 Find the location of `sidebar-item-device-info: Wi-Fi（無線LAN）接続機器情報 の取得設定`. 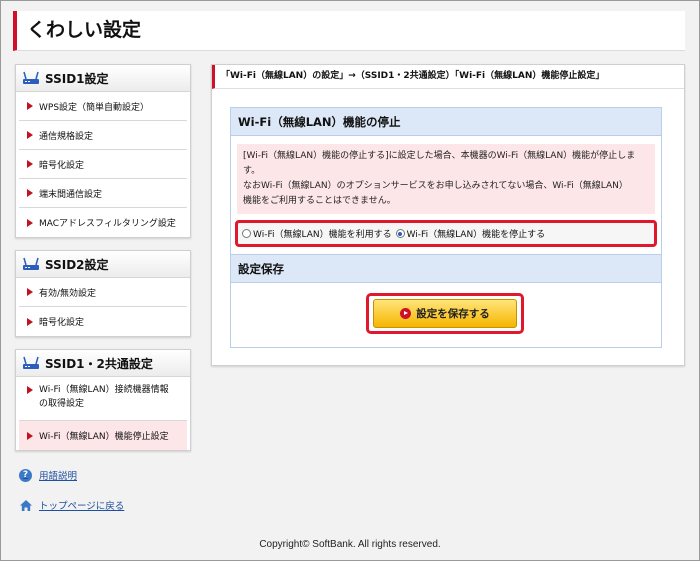

sidebar-item-device-info: Wi-Fi（無線LAN）接続機器情報 の取得設定 is located at coordinates (103, 399).